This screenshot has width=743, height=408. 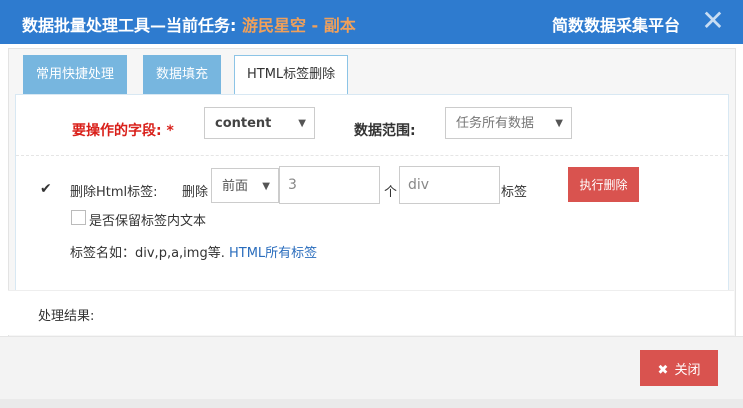 I want to click on close-button: ✖ 关闭, so click(x=679, y=368).